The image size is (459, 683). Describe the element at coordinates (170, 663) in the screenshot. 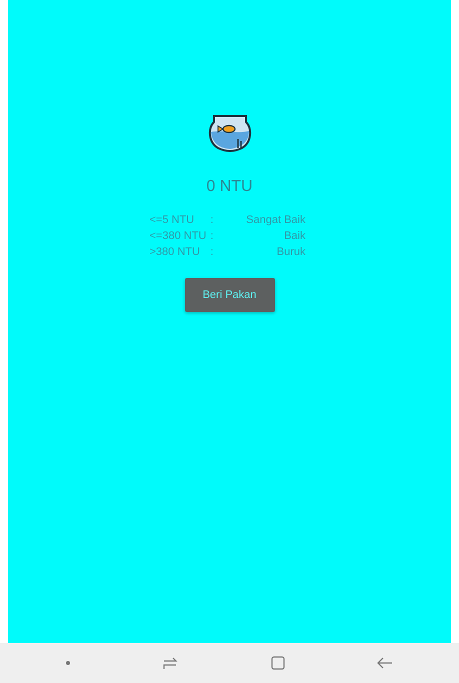

I see `recent-apps-icon` at that location.